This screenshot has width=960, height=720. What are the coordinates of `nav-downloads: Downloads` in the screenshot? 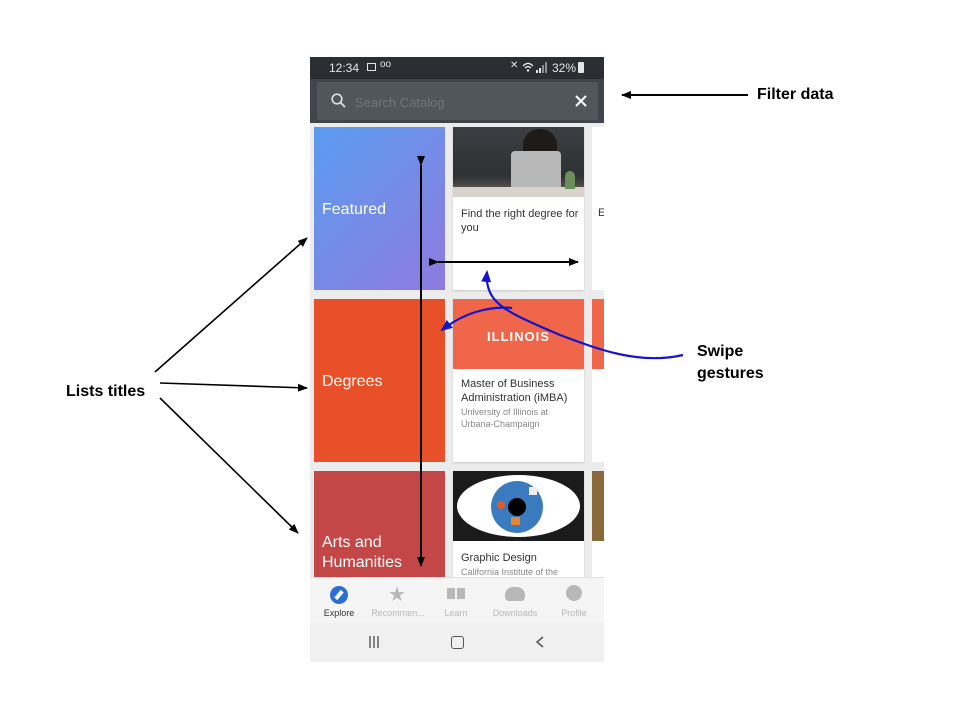 It's located at (515, 601).